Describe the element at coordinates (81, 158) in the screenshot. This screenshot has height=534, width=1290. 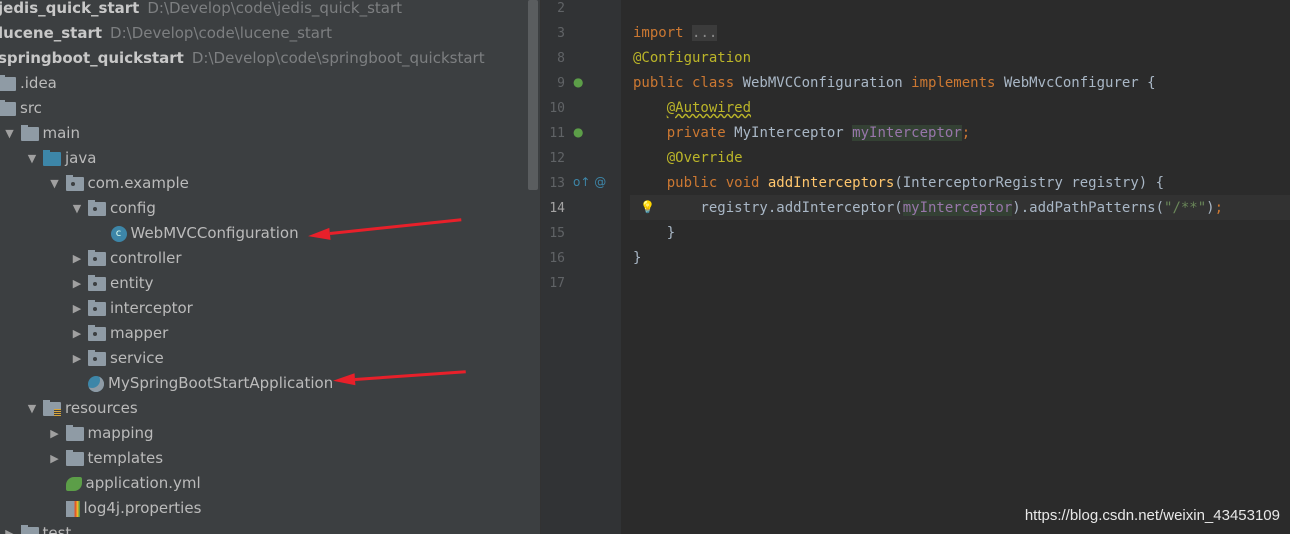
I see `tree-item-label: java` at that location.